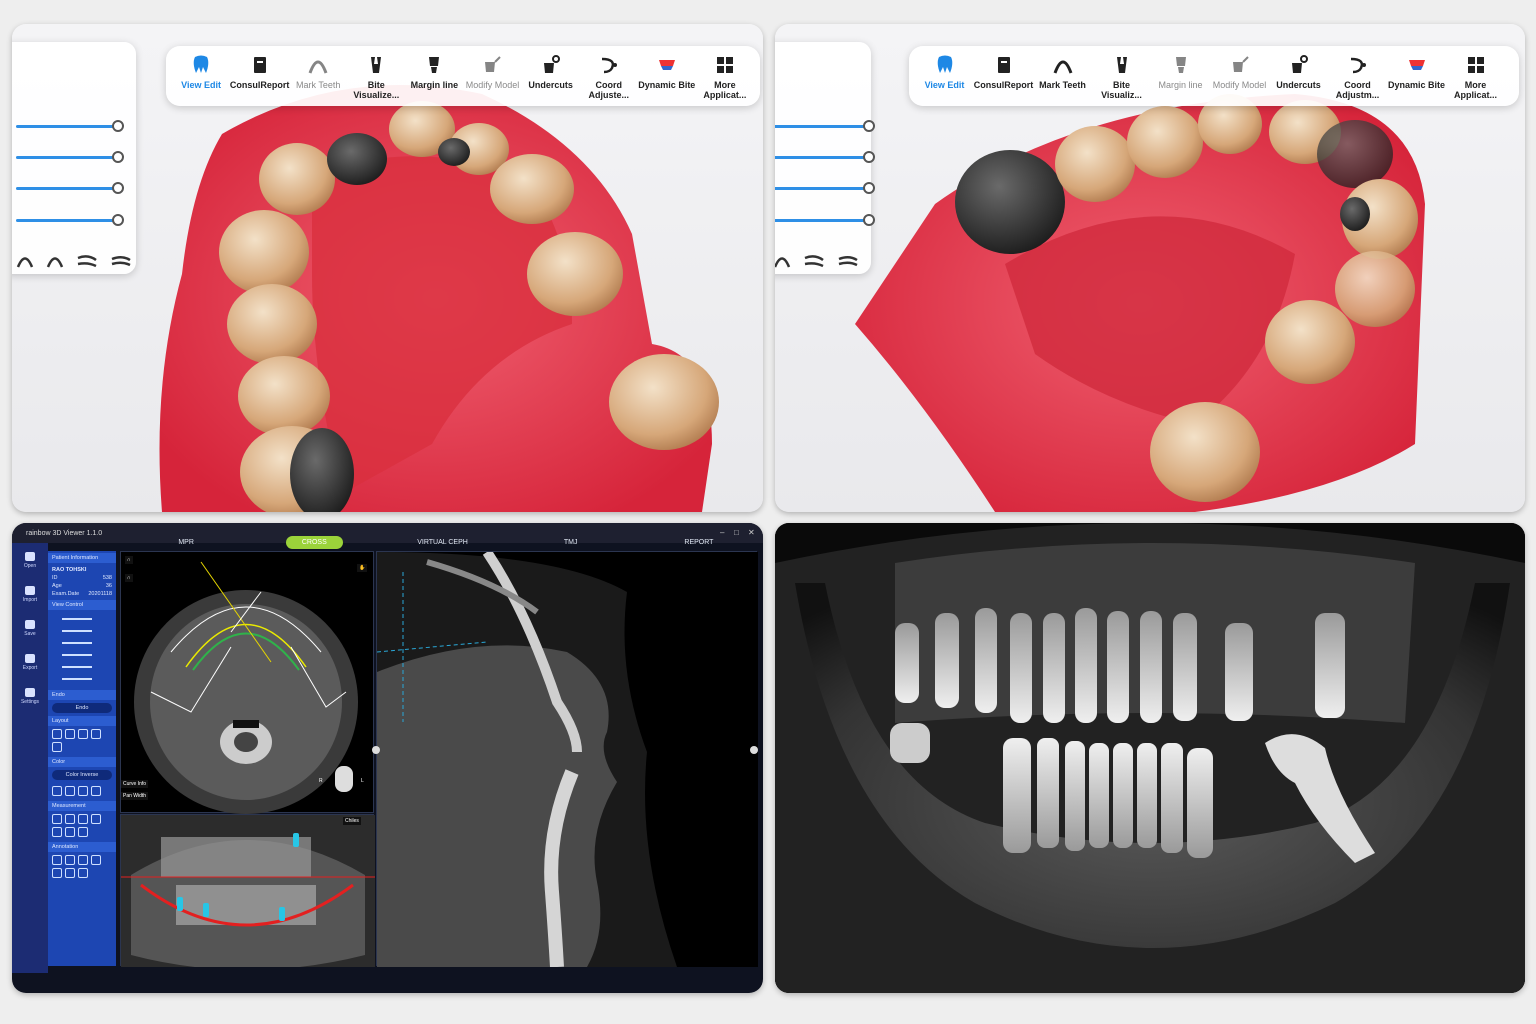 The height and width of the screenshot is (1024, 1536). Describe the element at coordinates (247, 892) in the screenshot. I see `panoramic-reconstruction-view: Chiles` at that location.